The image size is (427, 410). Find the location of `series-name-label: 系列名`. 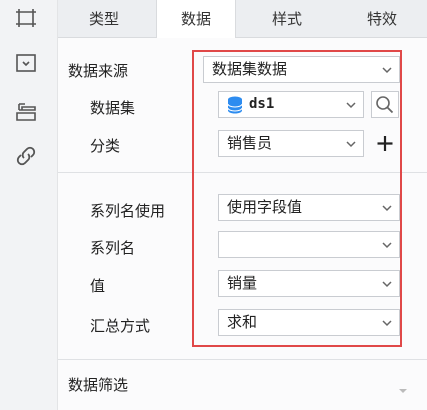

series-name-label: 系列名 is located at coordinates (113, 248).